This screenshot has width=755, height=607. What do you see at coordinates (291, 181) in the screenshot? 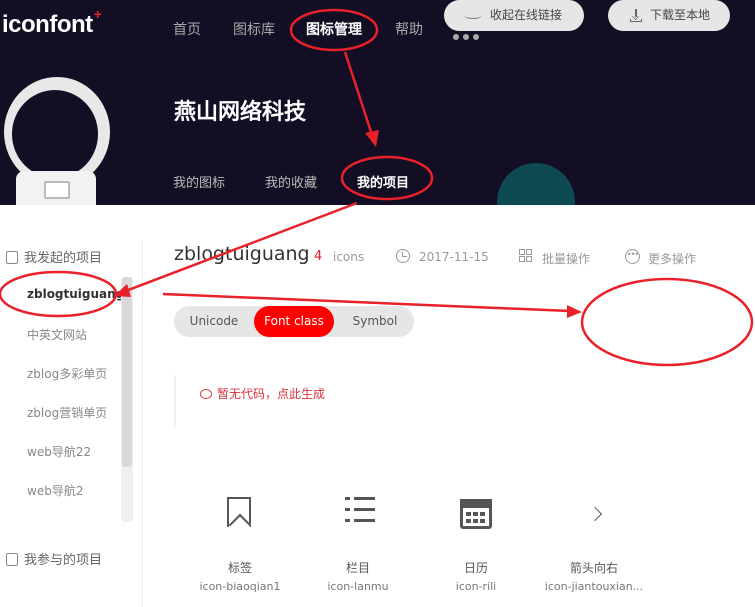
I see `tab-my-favorites: 我的收藏` at bounding box center [291, 181].